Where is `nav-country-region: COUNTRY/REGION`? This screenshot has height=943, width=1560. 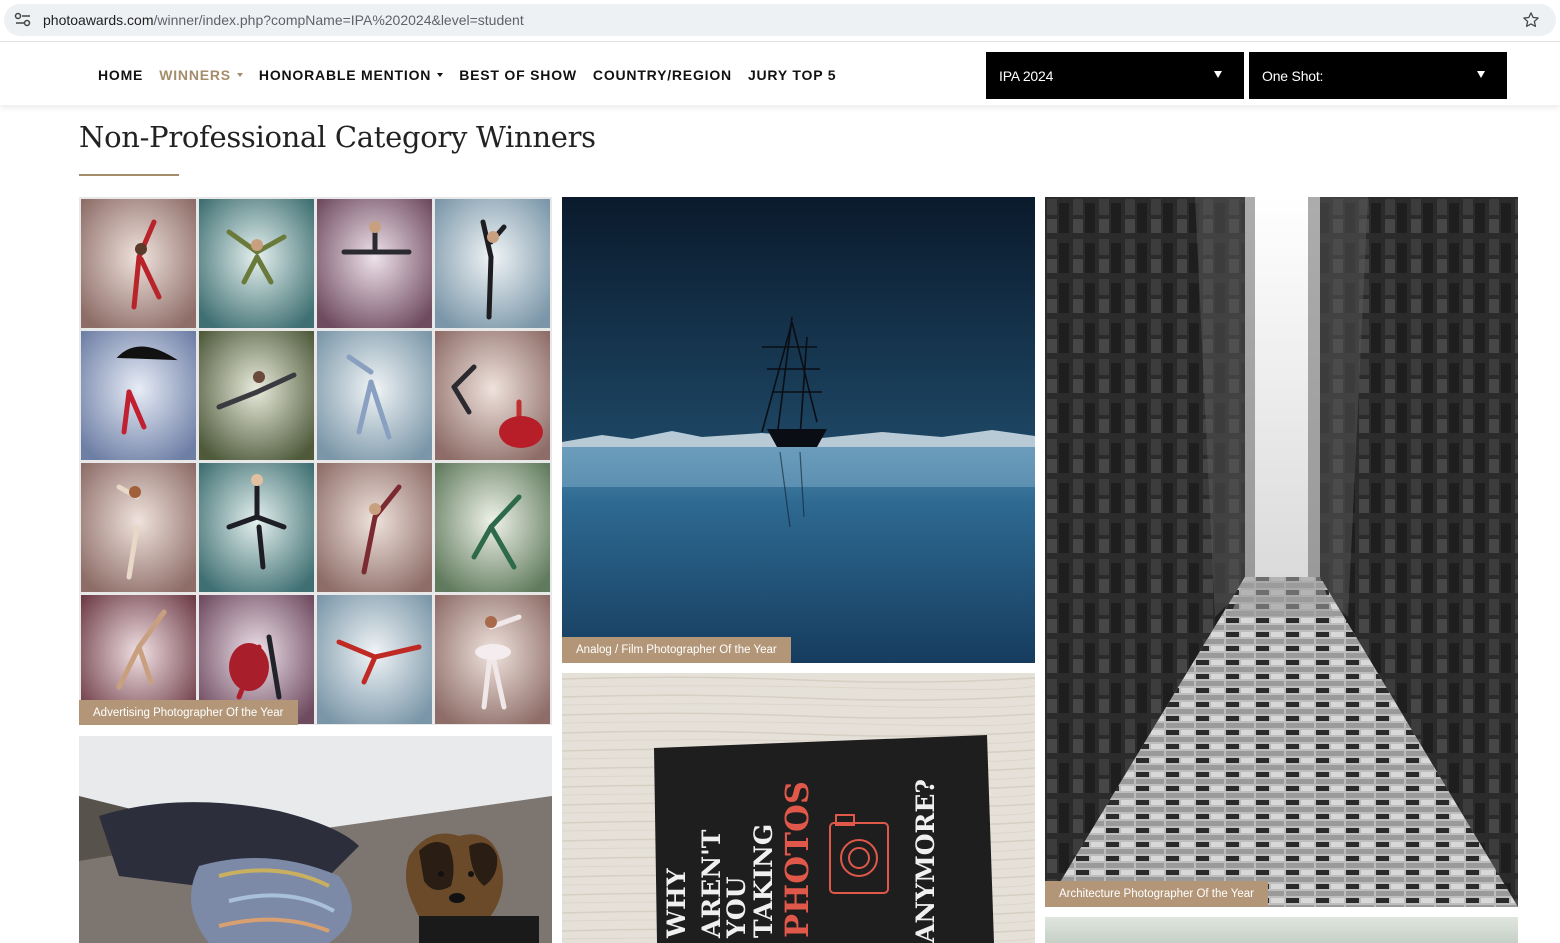
nav-country-region: COUNTRY/REGION is located at coordinates (662, 75).